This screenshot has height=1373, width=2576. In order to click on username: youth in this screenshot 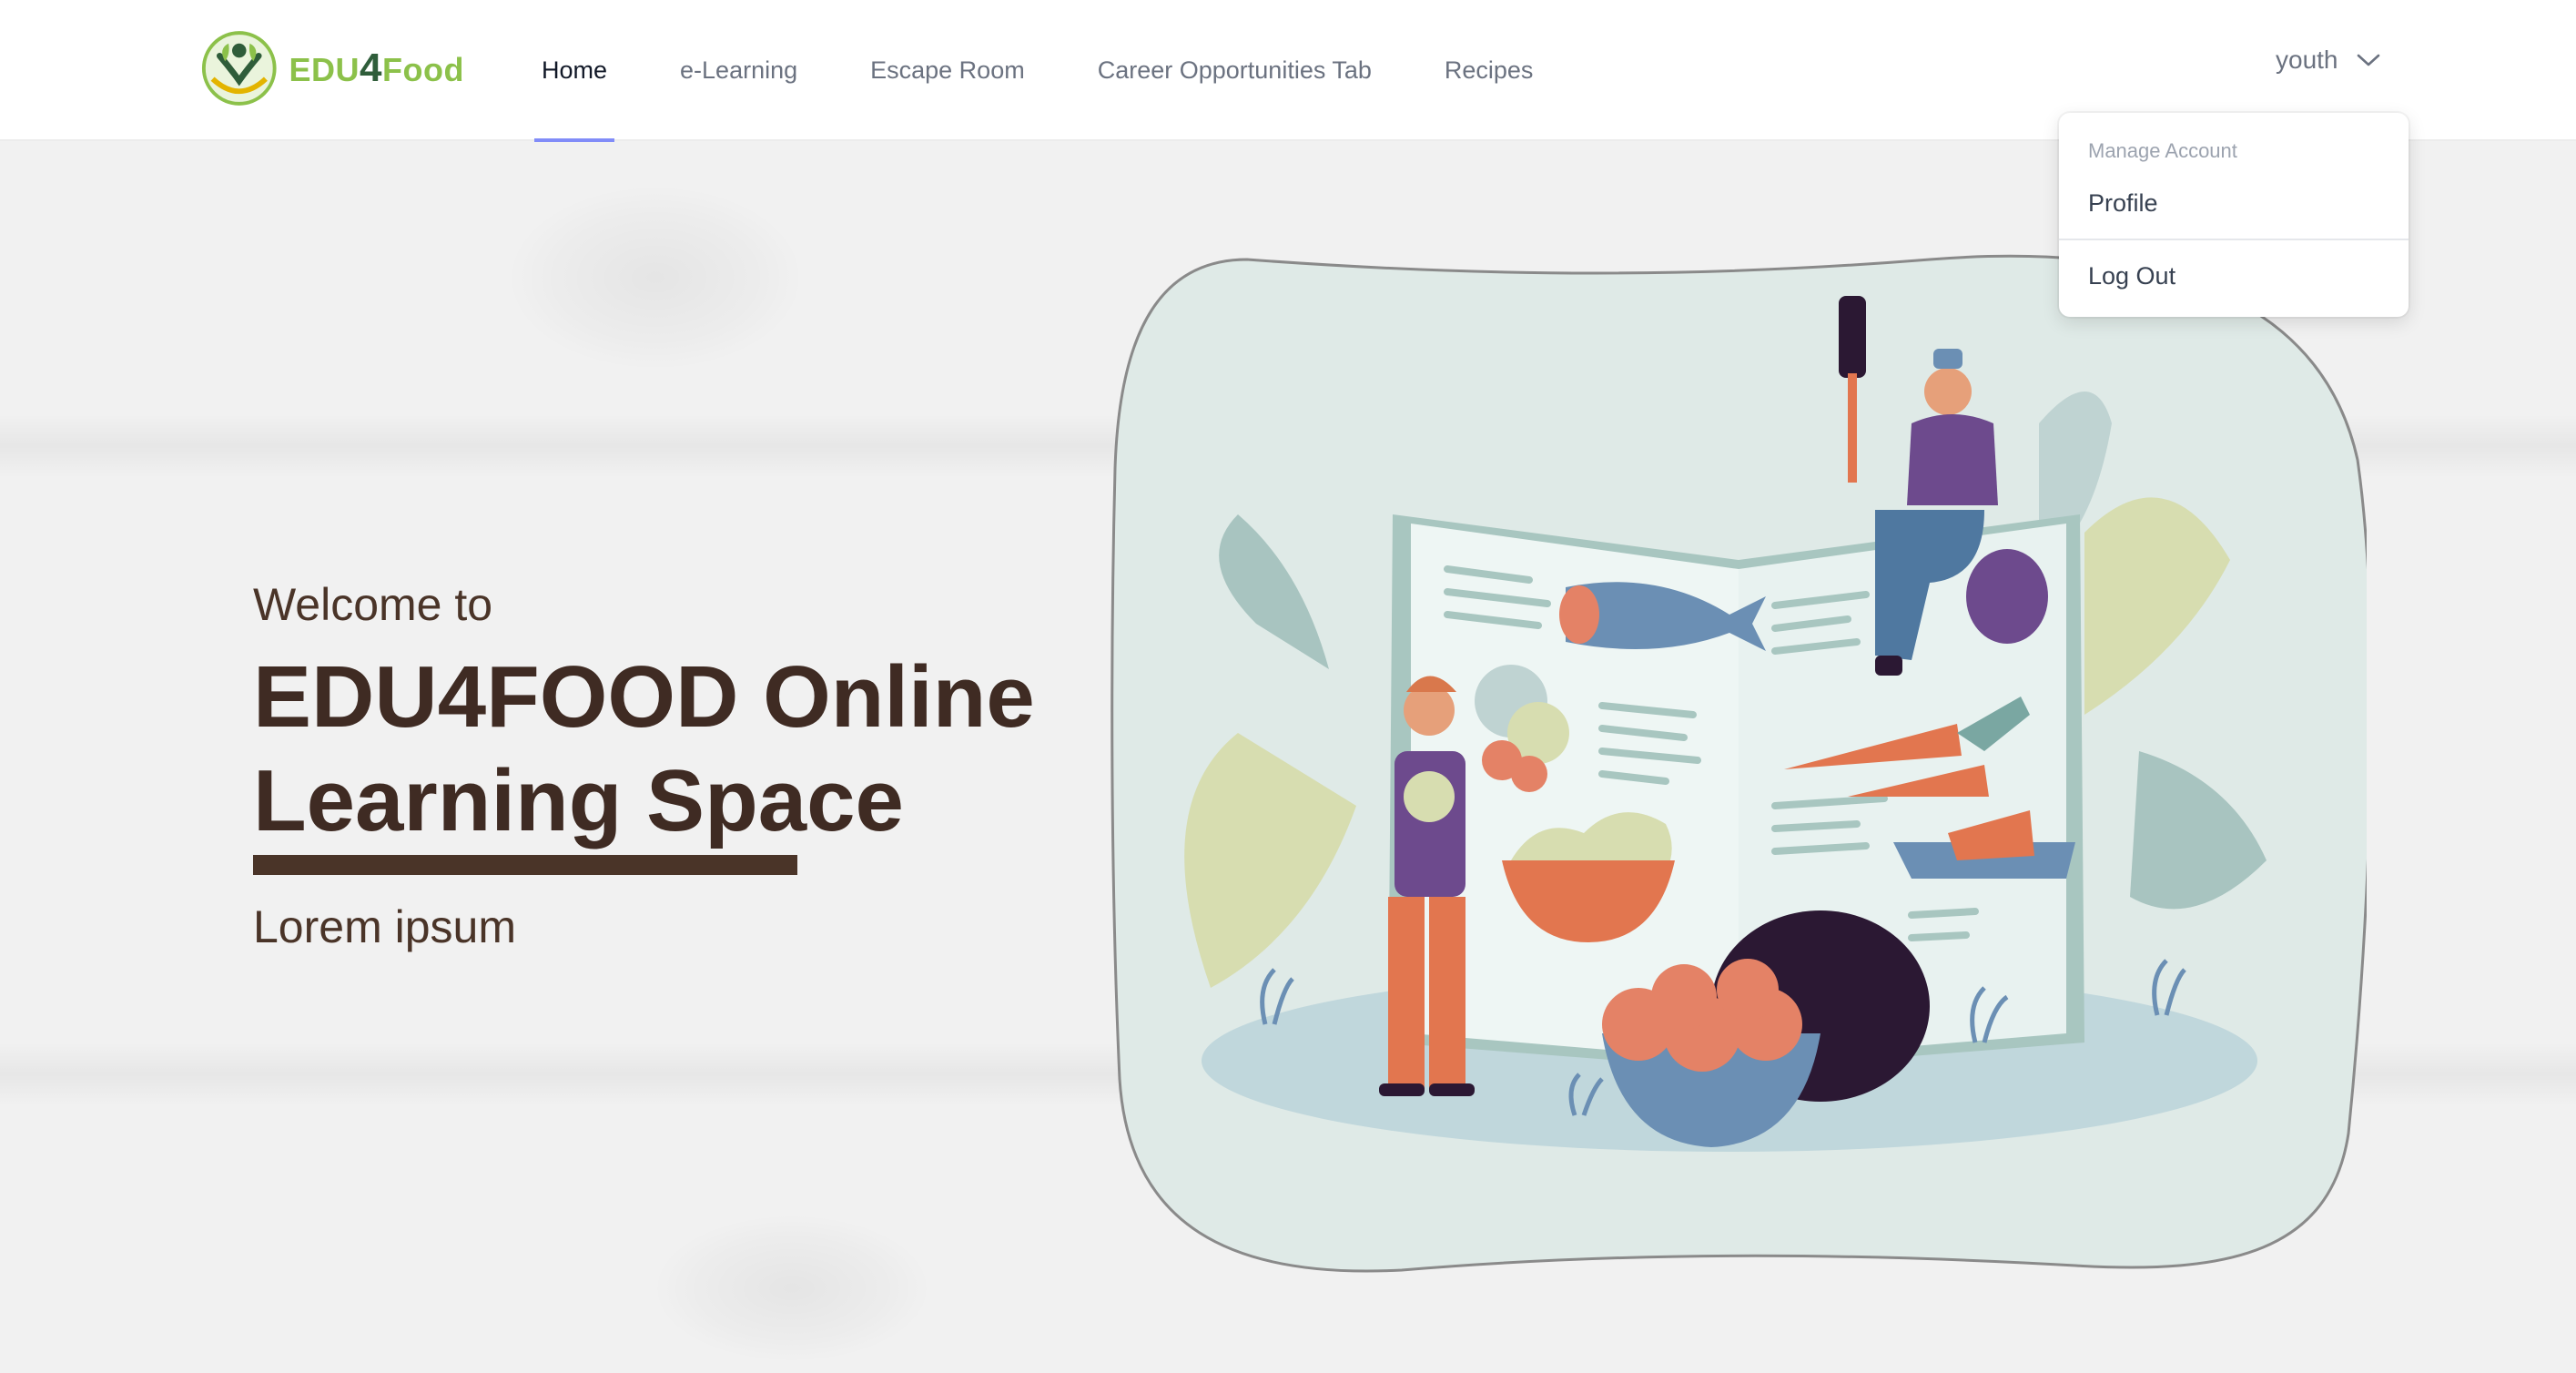, I will do `click(2307, 60)`.